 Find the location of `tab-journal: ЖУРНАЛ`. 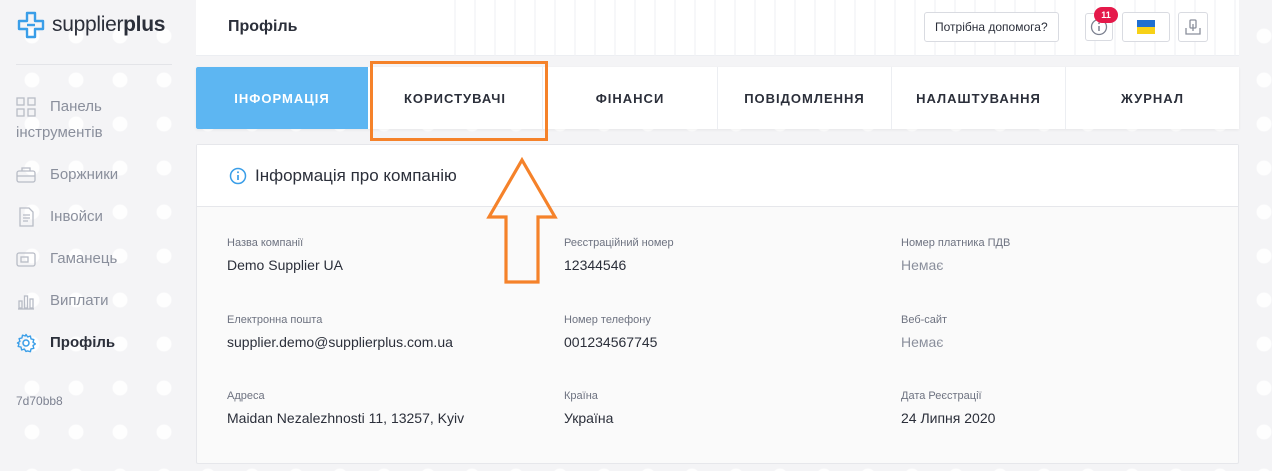

tab-journal: ЖУРНАЛ is located at coordinates (1152, 98).